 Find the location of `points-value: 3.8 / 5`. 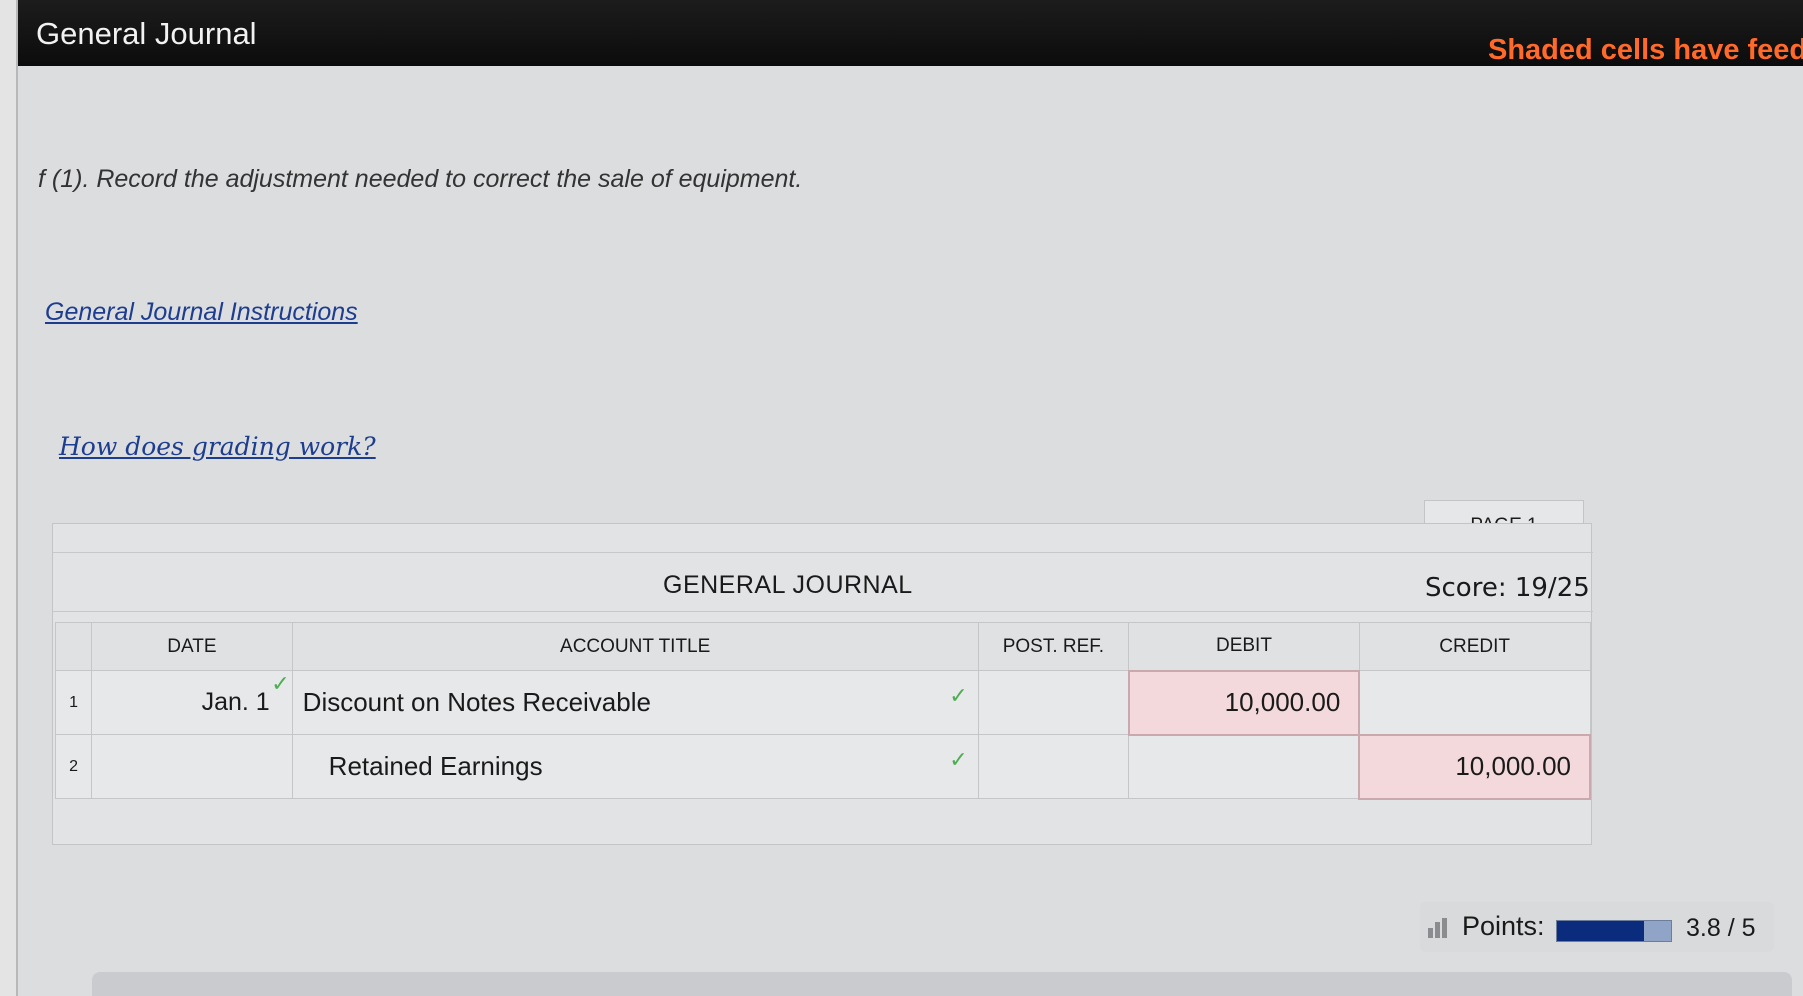

points-value: 3.8 / 5 is located at coordinates (1721, 928).